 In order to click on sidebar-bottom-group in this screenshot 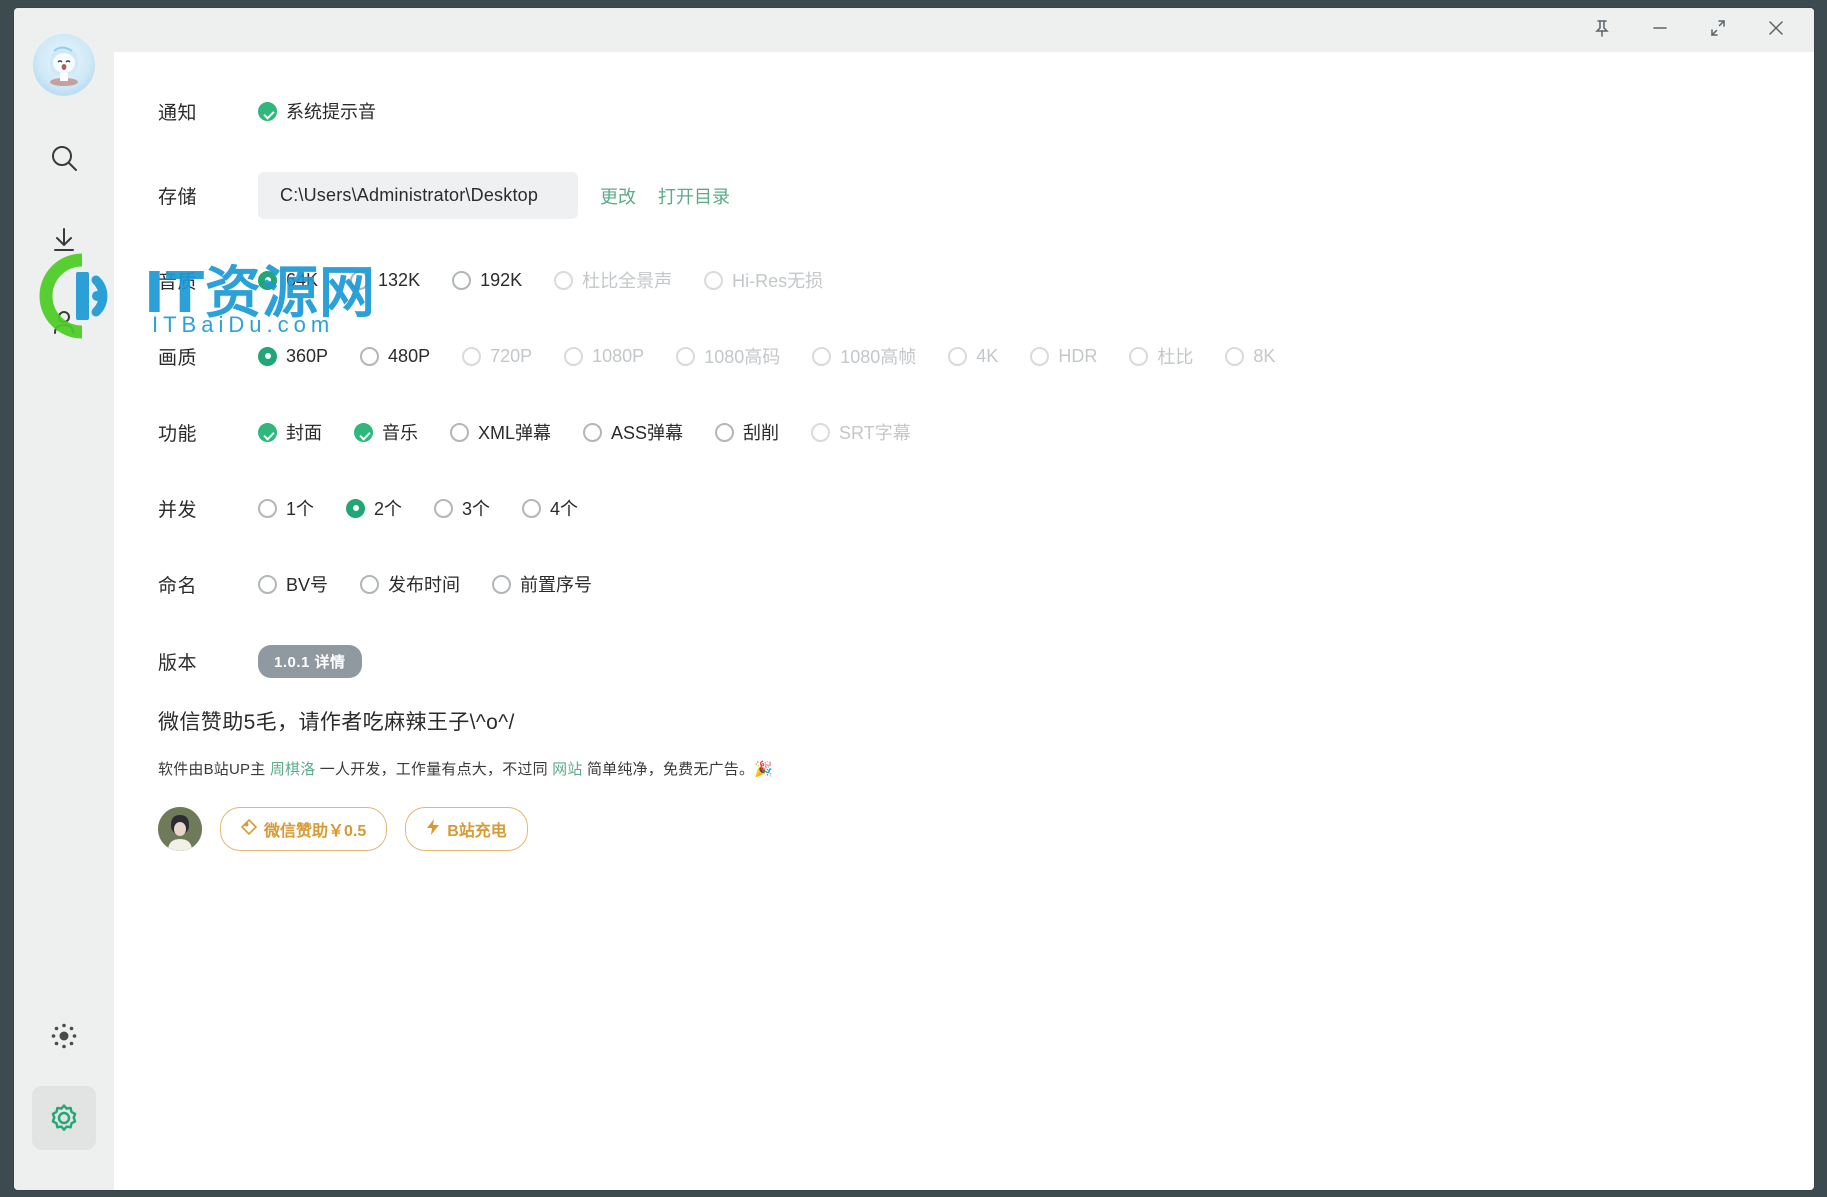, I will do `click(64, 1086)`.